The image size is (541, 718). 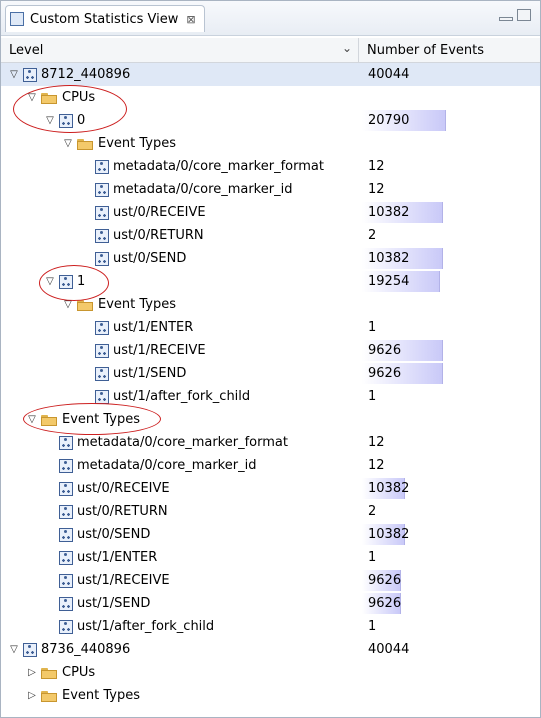 What do you see at coordinates (105, 18) in the screenshot?
I see `view-tab: Custom Statistics View ⊠` at bounding box center [105, 18].